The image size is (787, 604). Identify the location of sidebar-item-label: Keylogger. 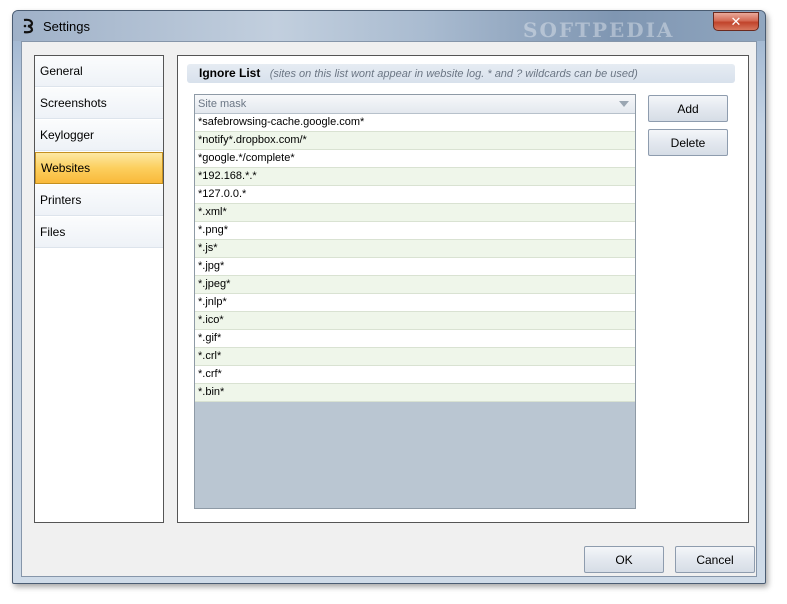
(67, 135).